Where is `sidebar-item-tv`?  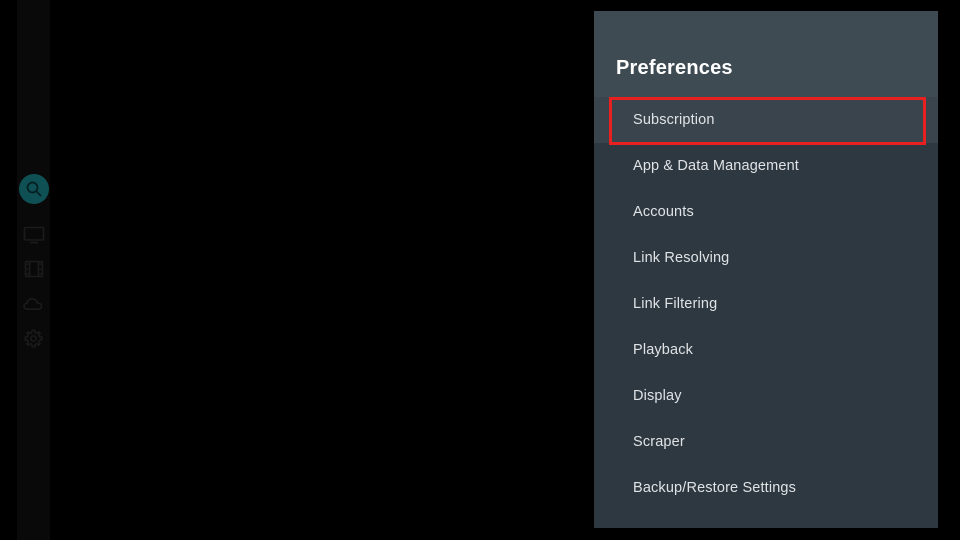
sidebar-item-tv is located at coordinates (33, 235).